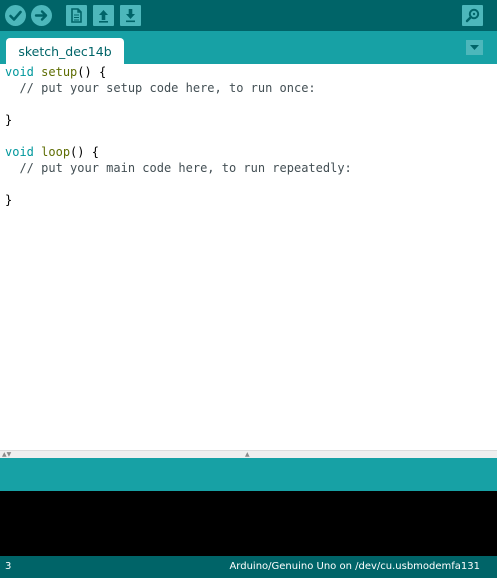  What do you see at coordinates (65, 51) in the screenshot?
I see `tab-sketch: sketch_dec14b` at bounding box center [65, 51].